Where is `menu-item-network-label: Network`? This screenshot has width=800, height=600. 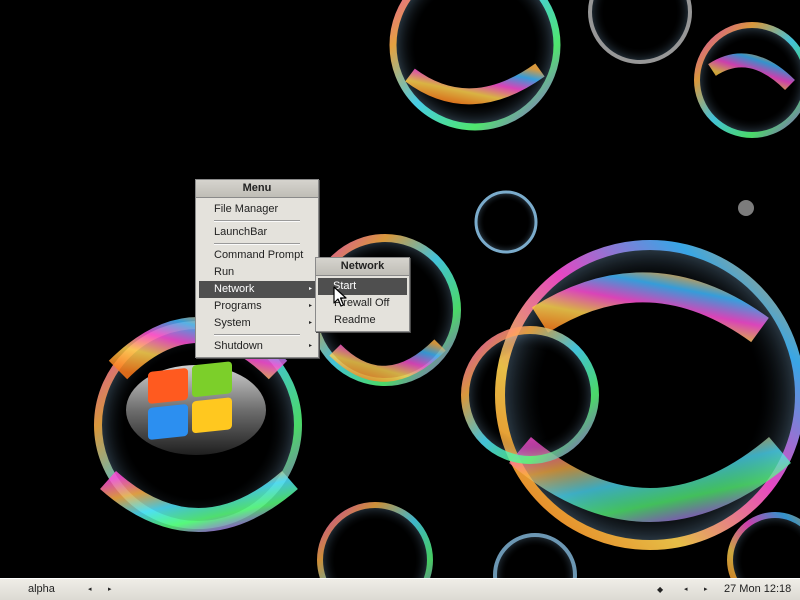 menu-item-network-label: Network is located at coordinates (234, 289).